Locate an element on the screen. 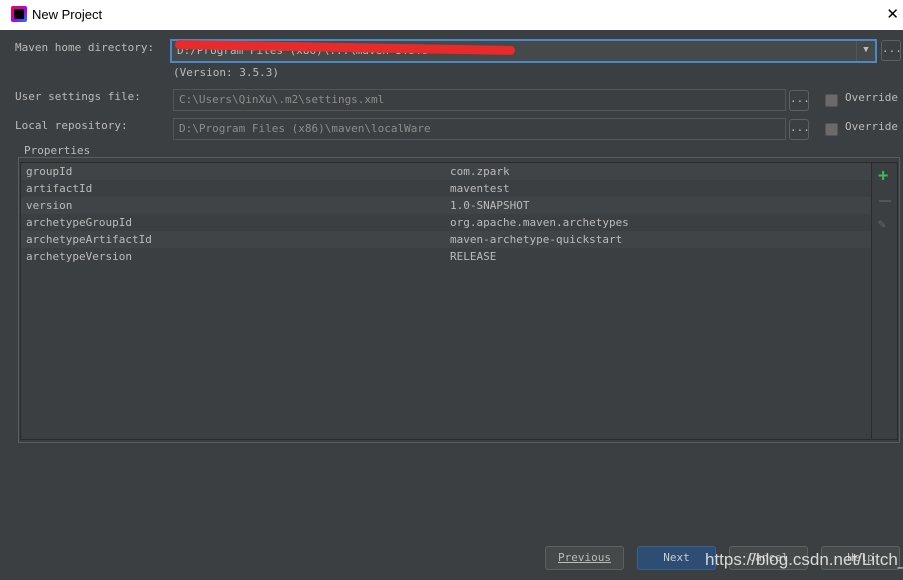 Image resolution: width=903 pixels, height=580 pixels. properties-title: Properties is located at coordinates (57, 150).